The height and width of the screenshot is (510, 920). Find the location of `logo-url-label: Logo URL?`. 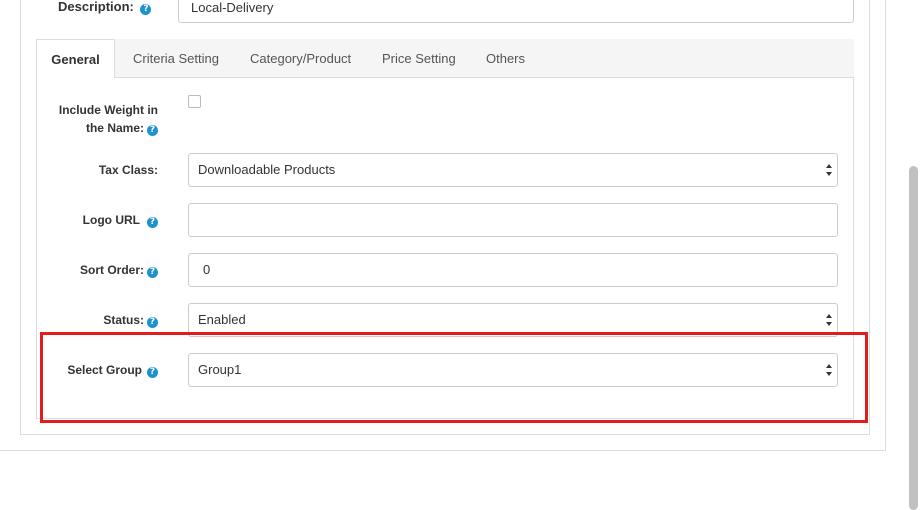

logo-url-label: Logo URL? is located at coordinates (99, 220).